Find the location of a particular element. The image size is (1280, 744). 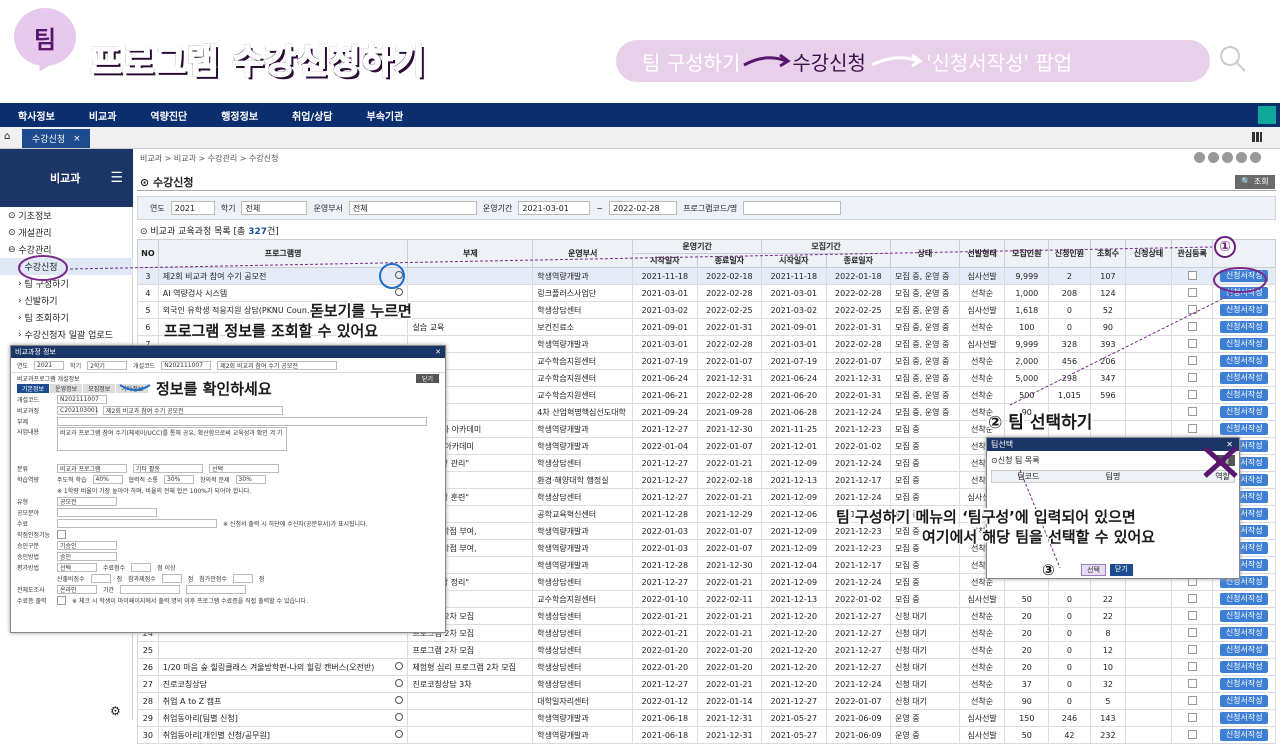

magnifier-icon is located at coordinates (399, 733).